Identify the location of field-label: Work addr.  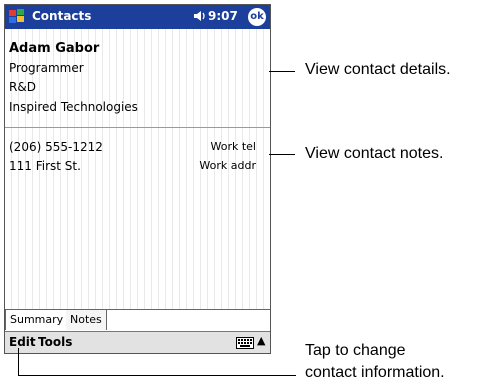
(227, 165).